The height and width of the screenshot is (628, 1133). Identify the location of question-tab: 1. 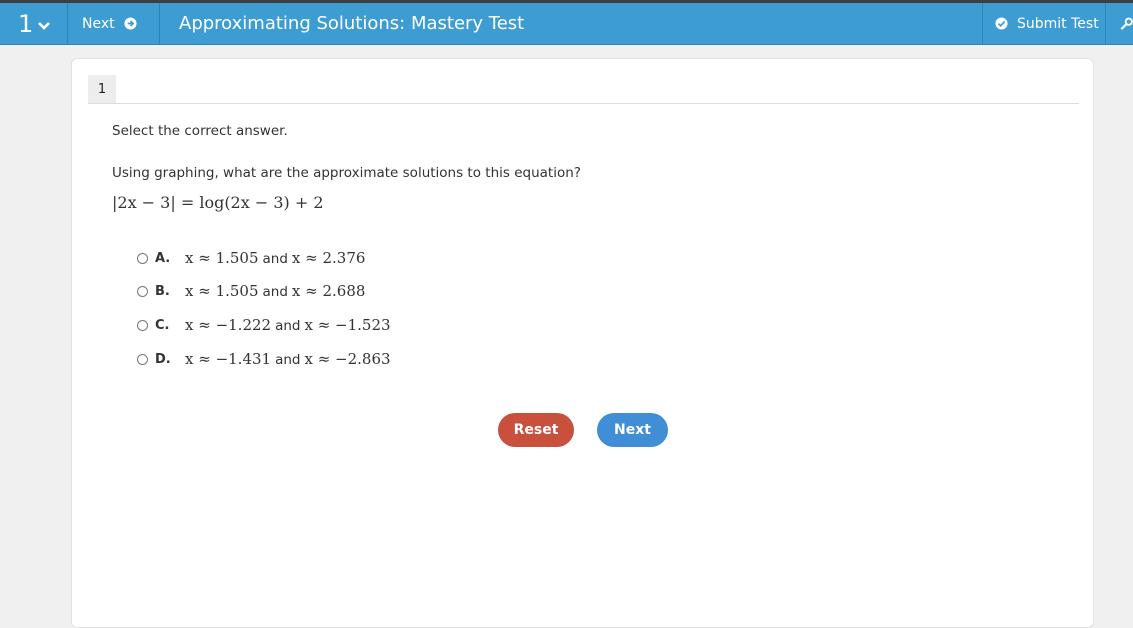
(102, 89).